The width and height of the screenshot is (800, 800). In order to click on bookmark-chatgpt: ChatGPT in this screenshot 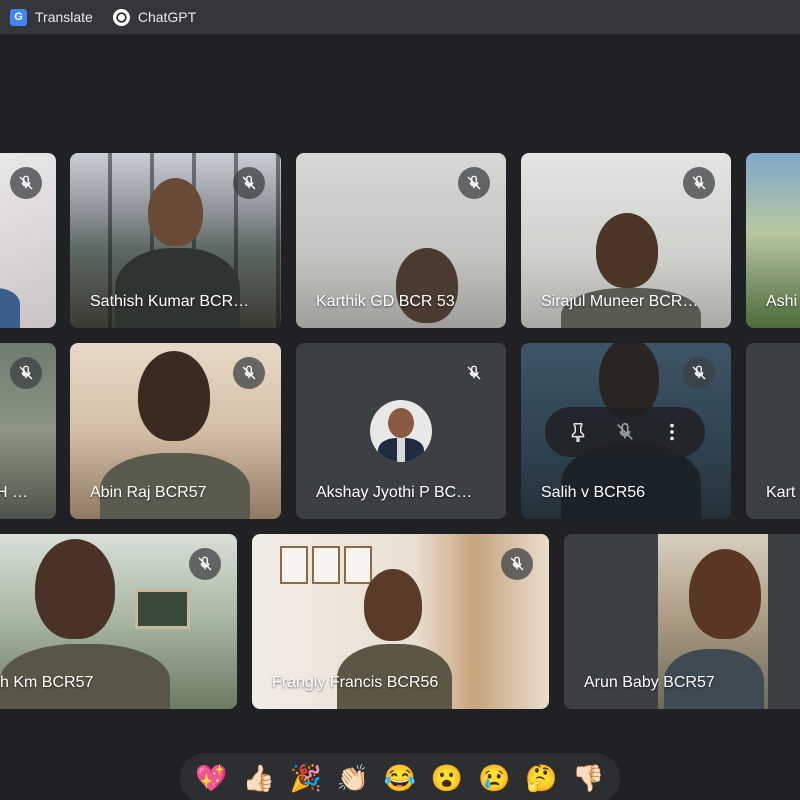, I will do `click(154, 17)`.